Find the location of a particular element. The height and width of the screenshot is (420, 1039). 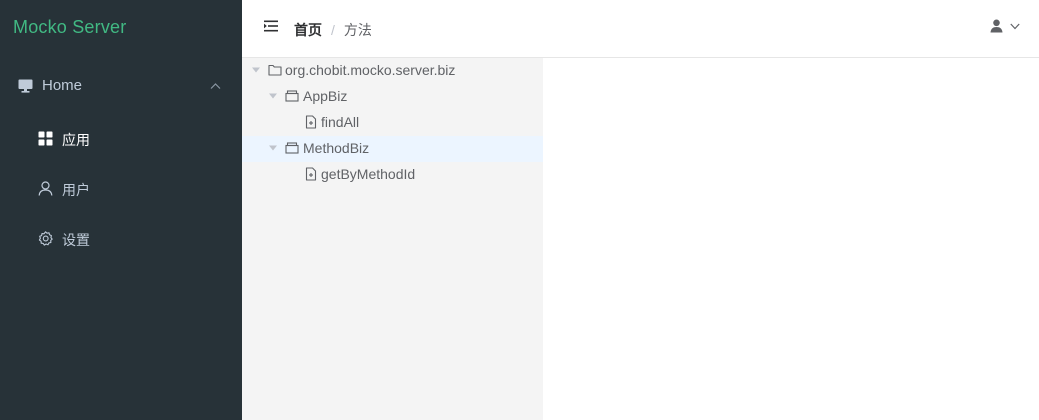

sidebar-item-users: 用户 is located at coordinates (121, 189).